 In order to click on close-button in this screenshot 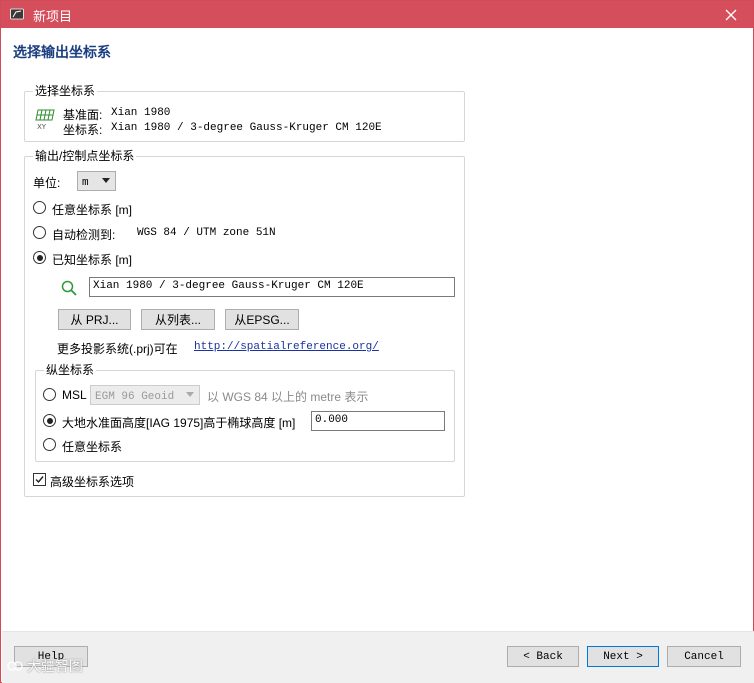, I will do `click(731, 14)`.